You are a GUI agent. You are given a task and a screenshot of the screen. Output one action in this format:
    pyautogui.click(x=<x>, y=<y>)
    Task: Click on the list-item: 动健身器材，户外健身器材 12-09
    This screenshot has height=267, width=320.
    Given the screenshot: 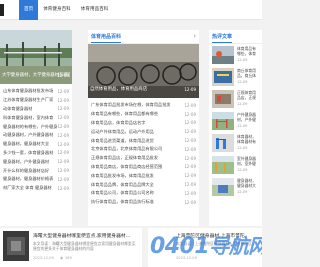 What is the action you would take?
    pyautogui.click(x=36, y=135)
    